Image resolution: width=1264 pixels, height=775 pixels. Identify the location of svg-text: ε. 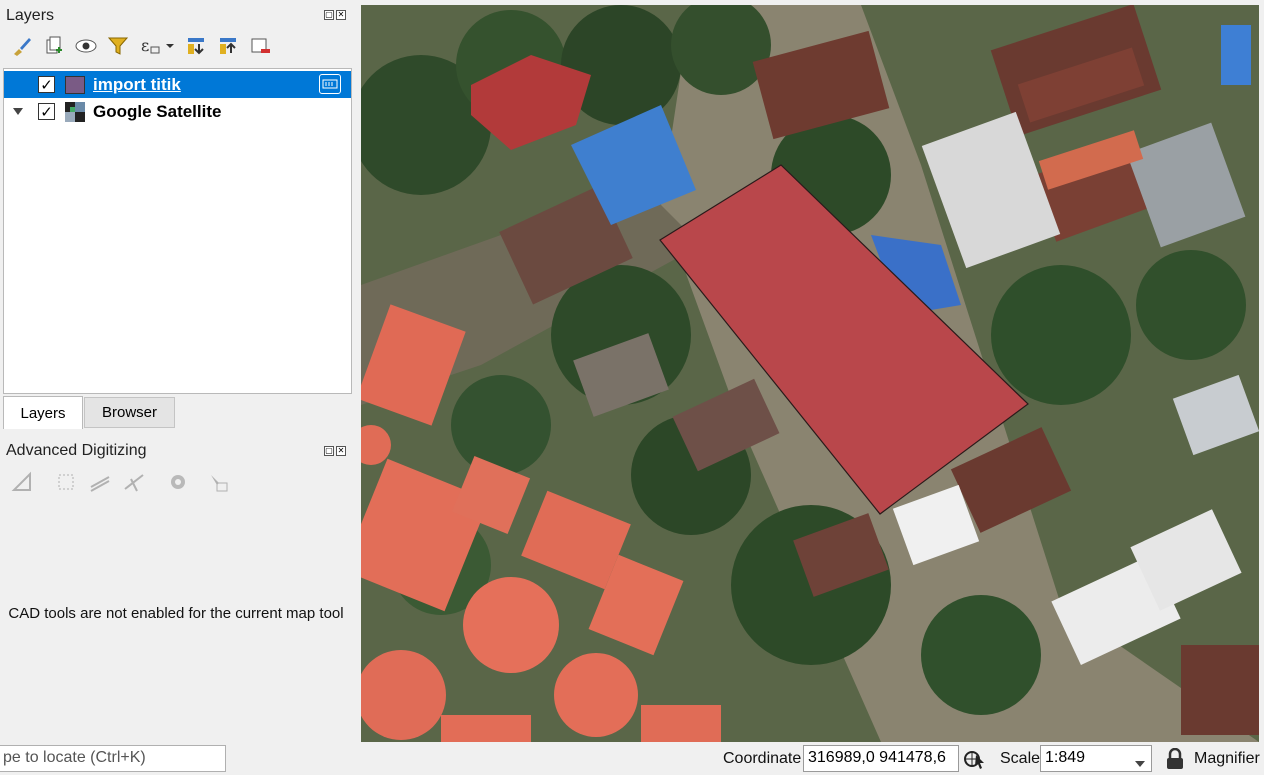
(145, 45).